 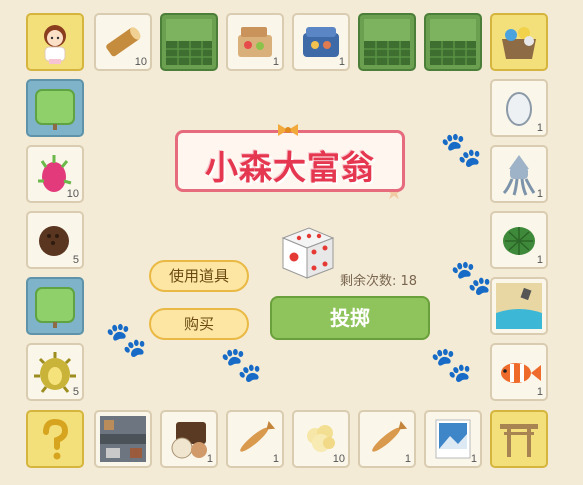 I want to click on beach-icon, so click(x=519, y=306).